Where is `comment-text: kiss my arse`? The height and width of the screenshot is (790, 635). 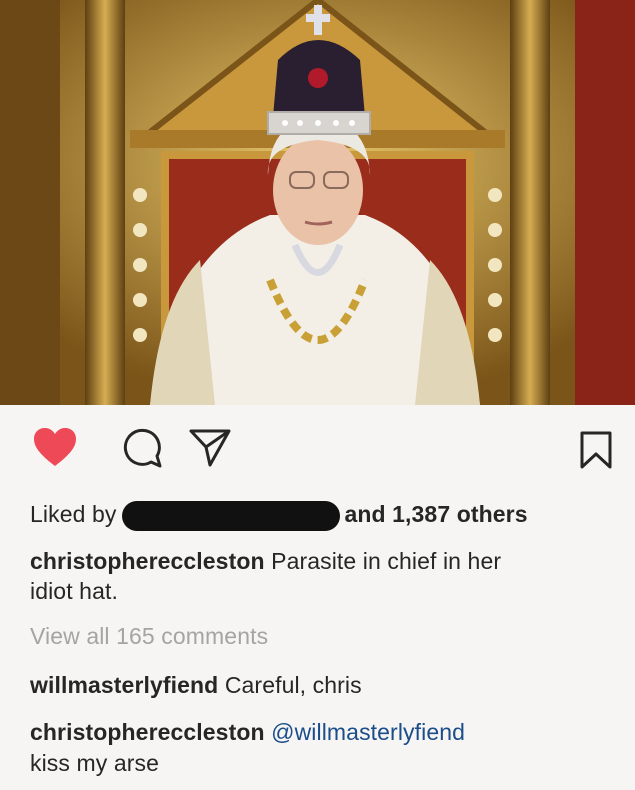 comment-text: kiss my arse is located at coordinates (94, 763).